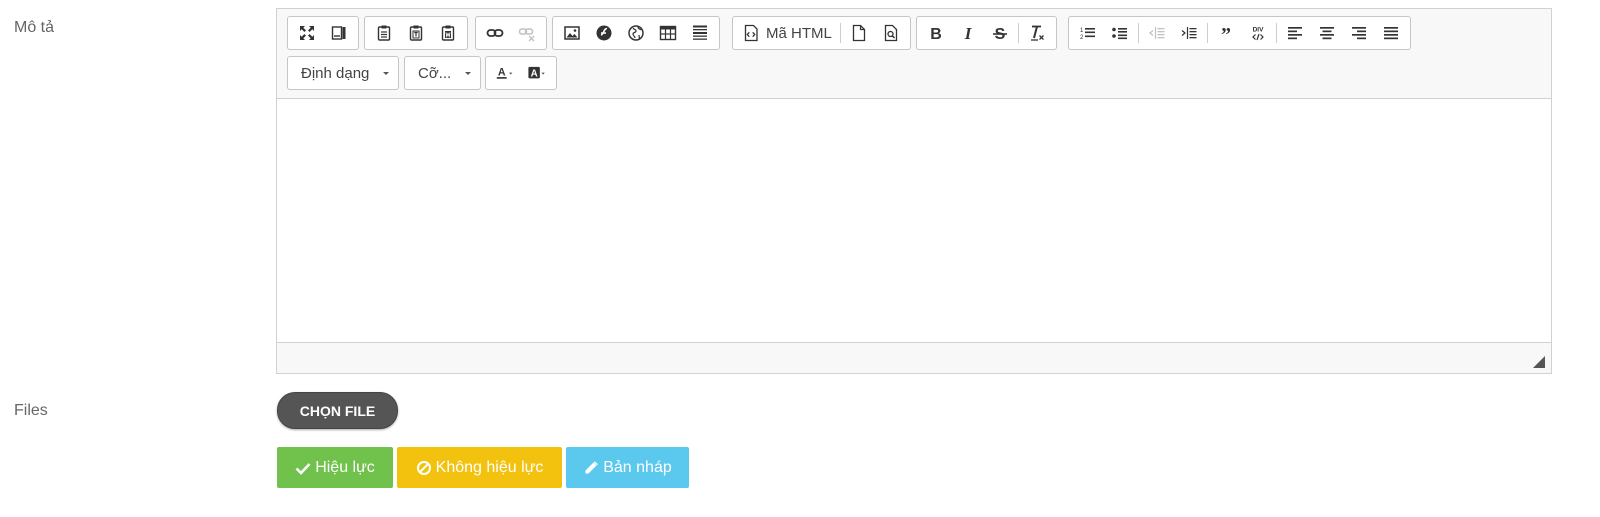 Image resolution: width=1600 pixels, height=517 pixels. I want to click on editor-statusbar, so click(914, 357).